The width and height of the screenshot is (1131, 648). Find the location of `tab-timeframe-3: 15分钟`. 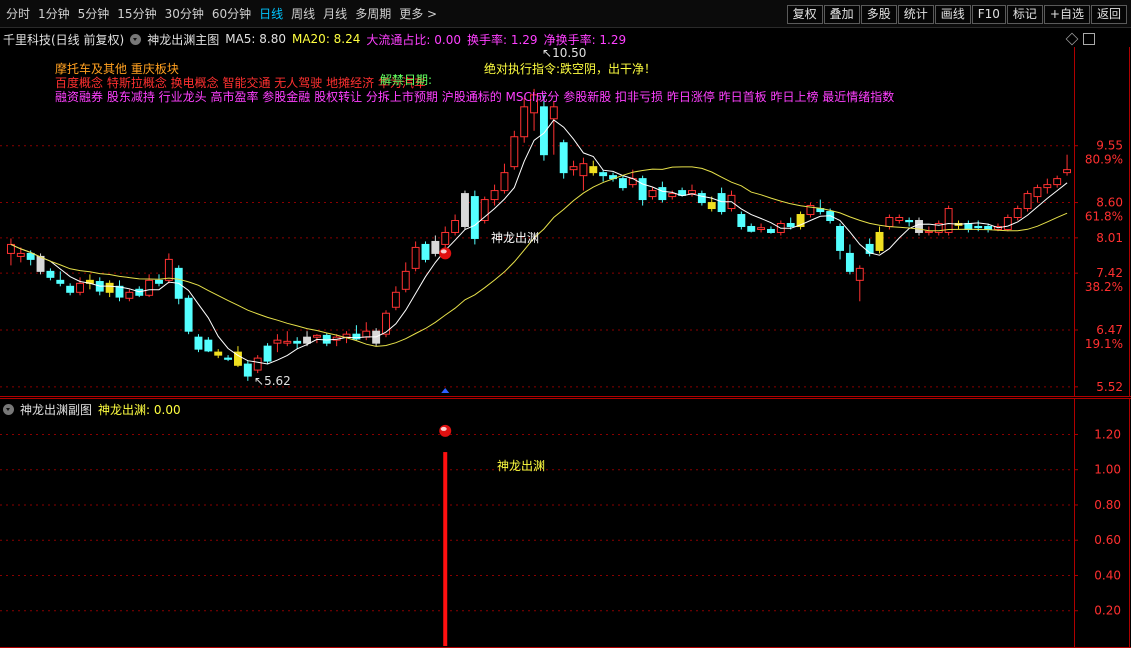

tab-timeframe-3: 15分钟 is located at coordinates (136, 14).